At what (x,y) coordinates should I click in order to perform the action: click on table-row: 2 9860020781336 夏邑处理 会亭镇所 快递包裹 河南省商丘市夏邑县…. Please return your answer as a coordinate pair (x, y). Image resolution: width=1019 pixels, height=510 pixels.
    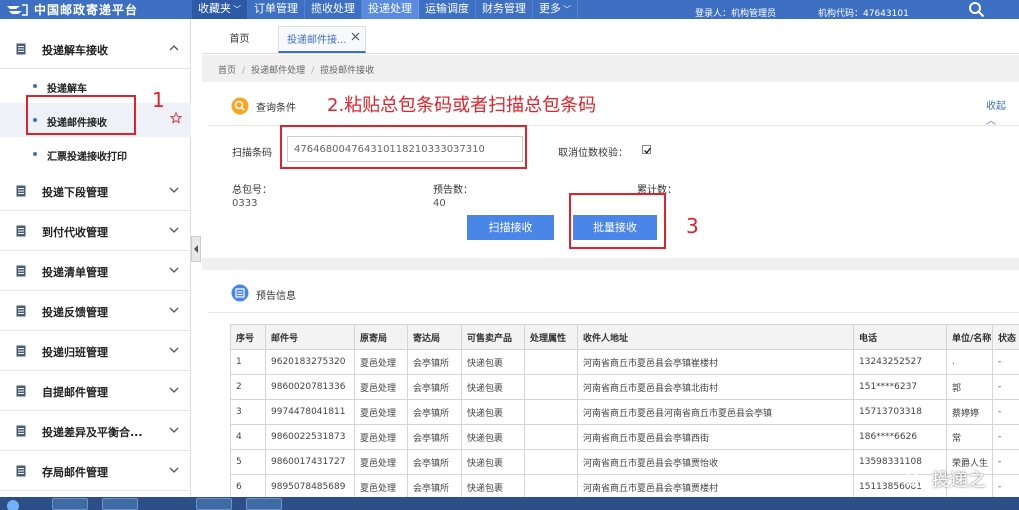
    Looking at the image, I should click on (624, 387).